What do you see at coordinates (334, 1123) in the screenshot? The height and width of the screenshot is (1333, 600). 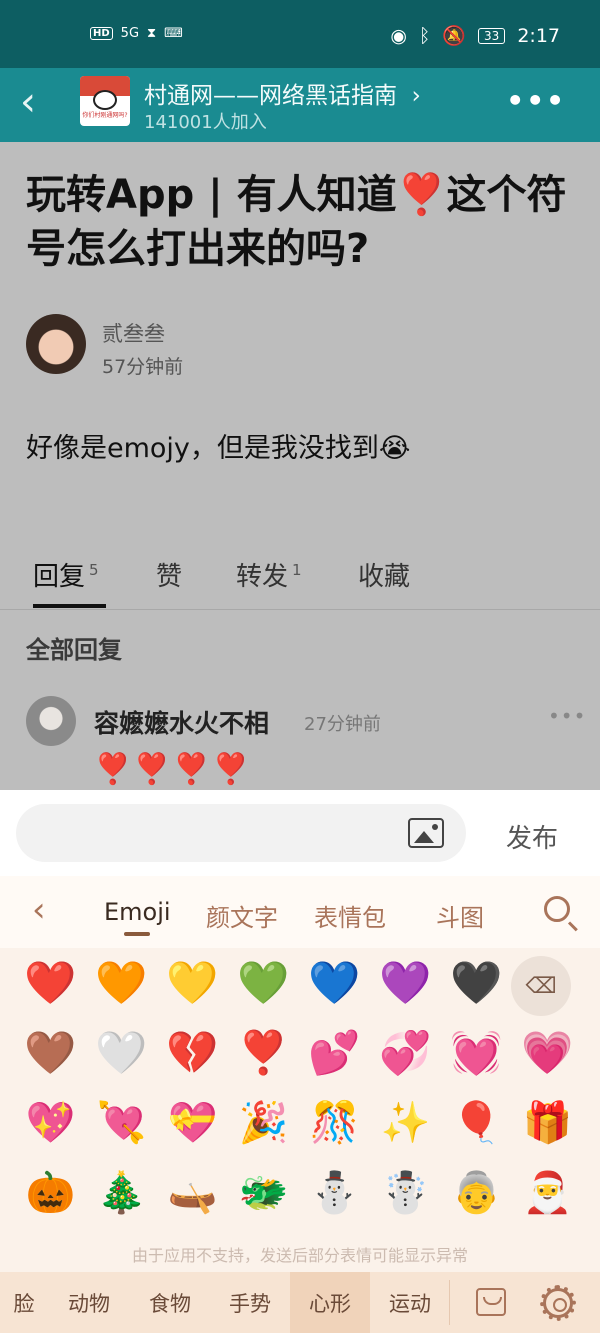 I see `emoji-key: 🎊` at bounding box center [334, 1123].